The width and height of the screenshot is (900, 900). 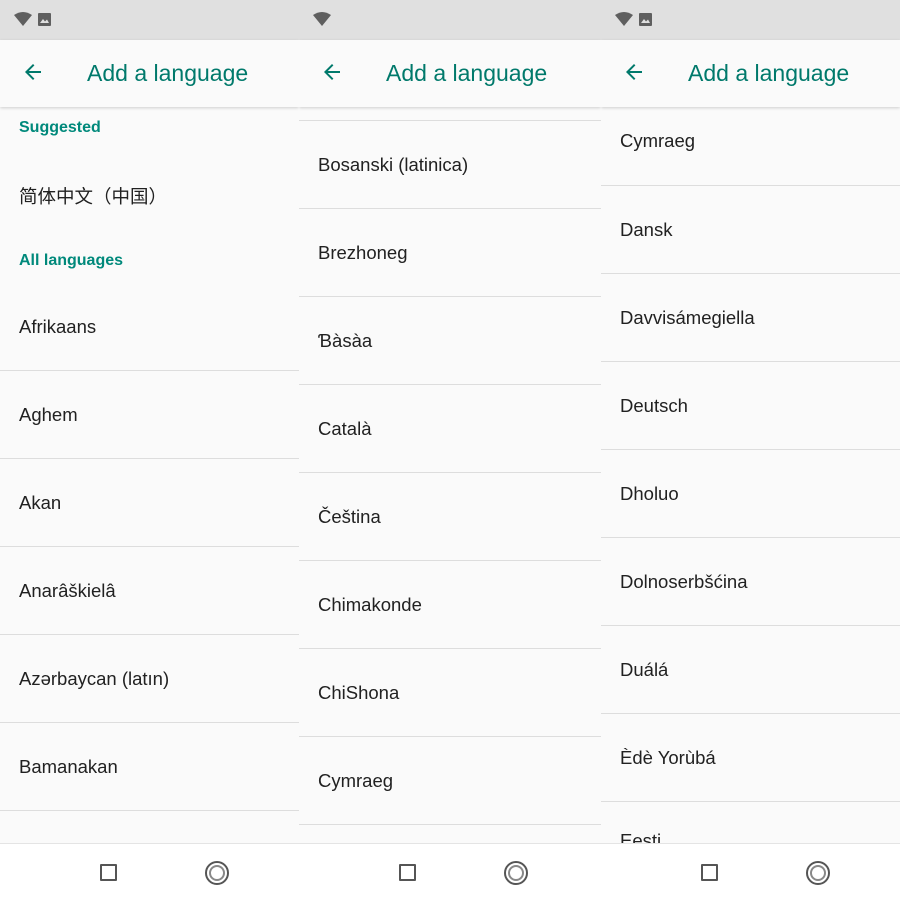 What do you see at coordinates (649, 493) in the screenshot?
I see `language-label: Dholuo` at bounding box center [649, 493].